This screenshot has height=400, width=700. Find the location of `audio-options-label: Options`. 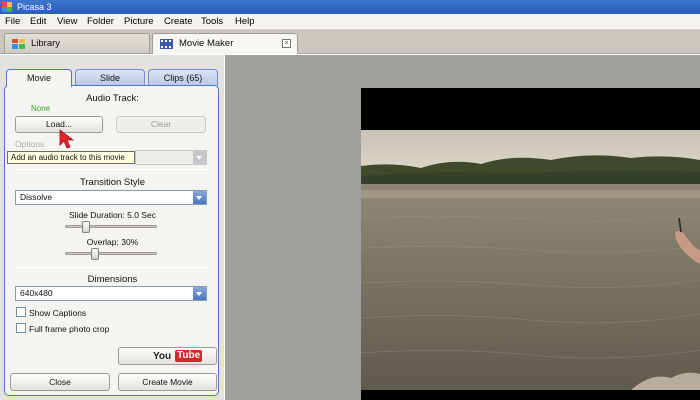

audio-options-label: Options is located at coordinates (30, 144).